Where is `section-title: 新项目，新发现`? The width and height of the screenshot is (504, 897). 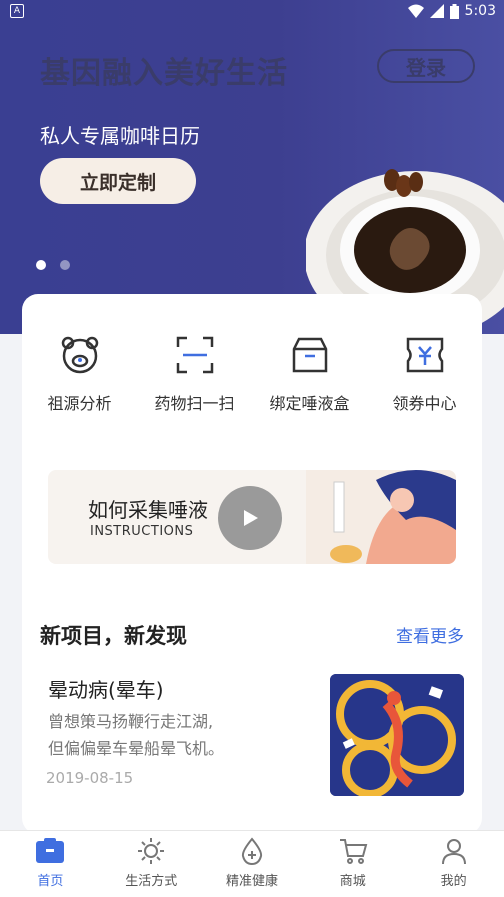
section-title: 新项目，新发现 is located at coordinates (113, 636).